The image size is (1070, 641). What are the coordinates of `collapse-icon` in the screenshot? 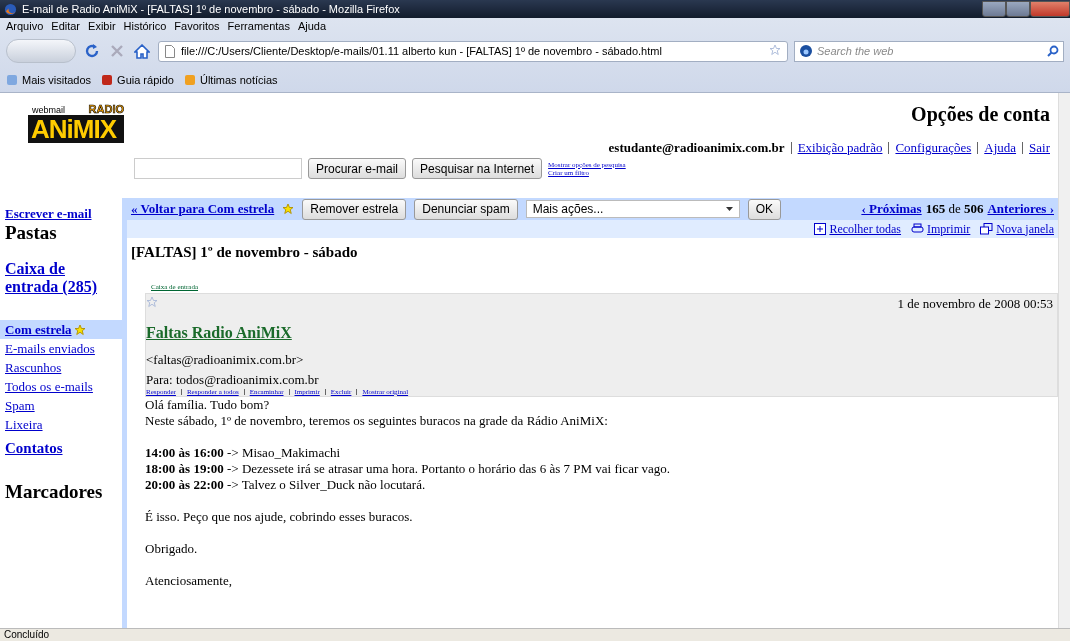 It's located at (820, 229).